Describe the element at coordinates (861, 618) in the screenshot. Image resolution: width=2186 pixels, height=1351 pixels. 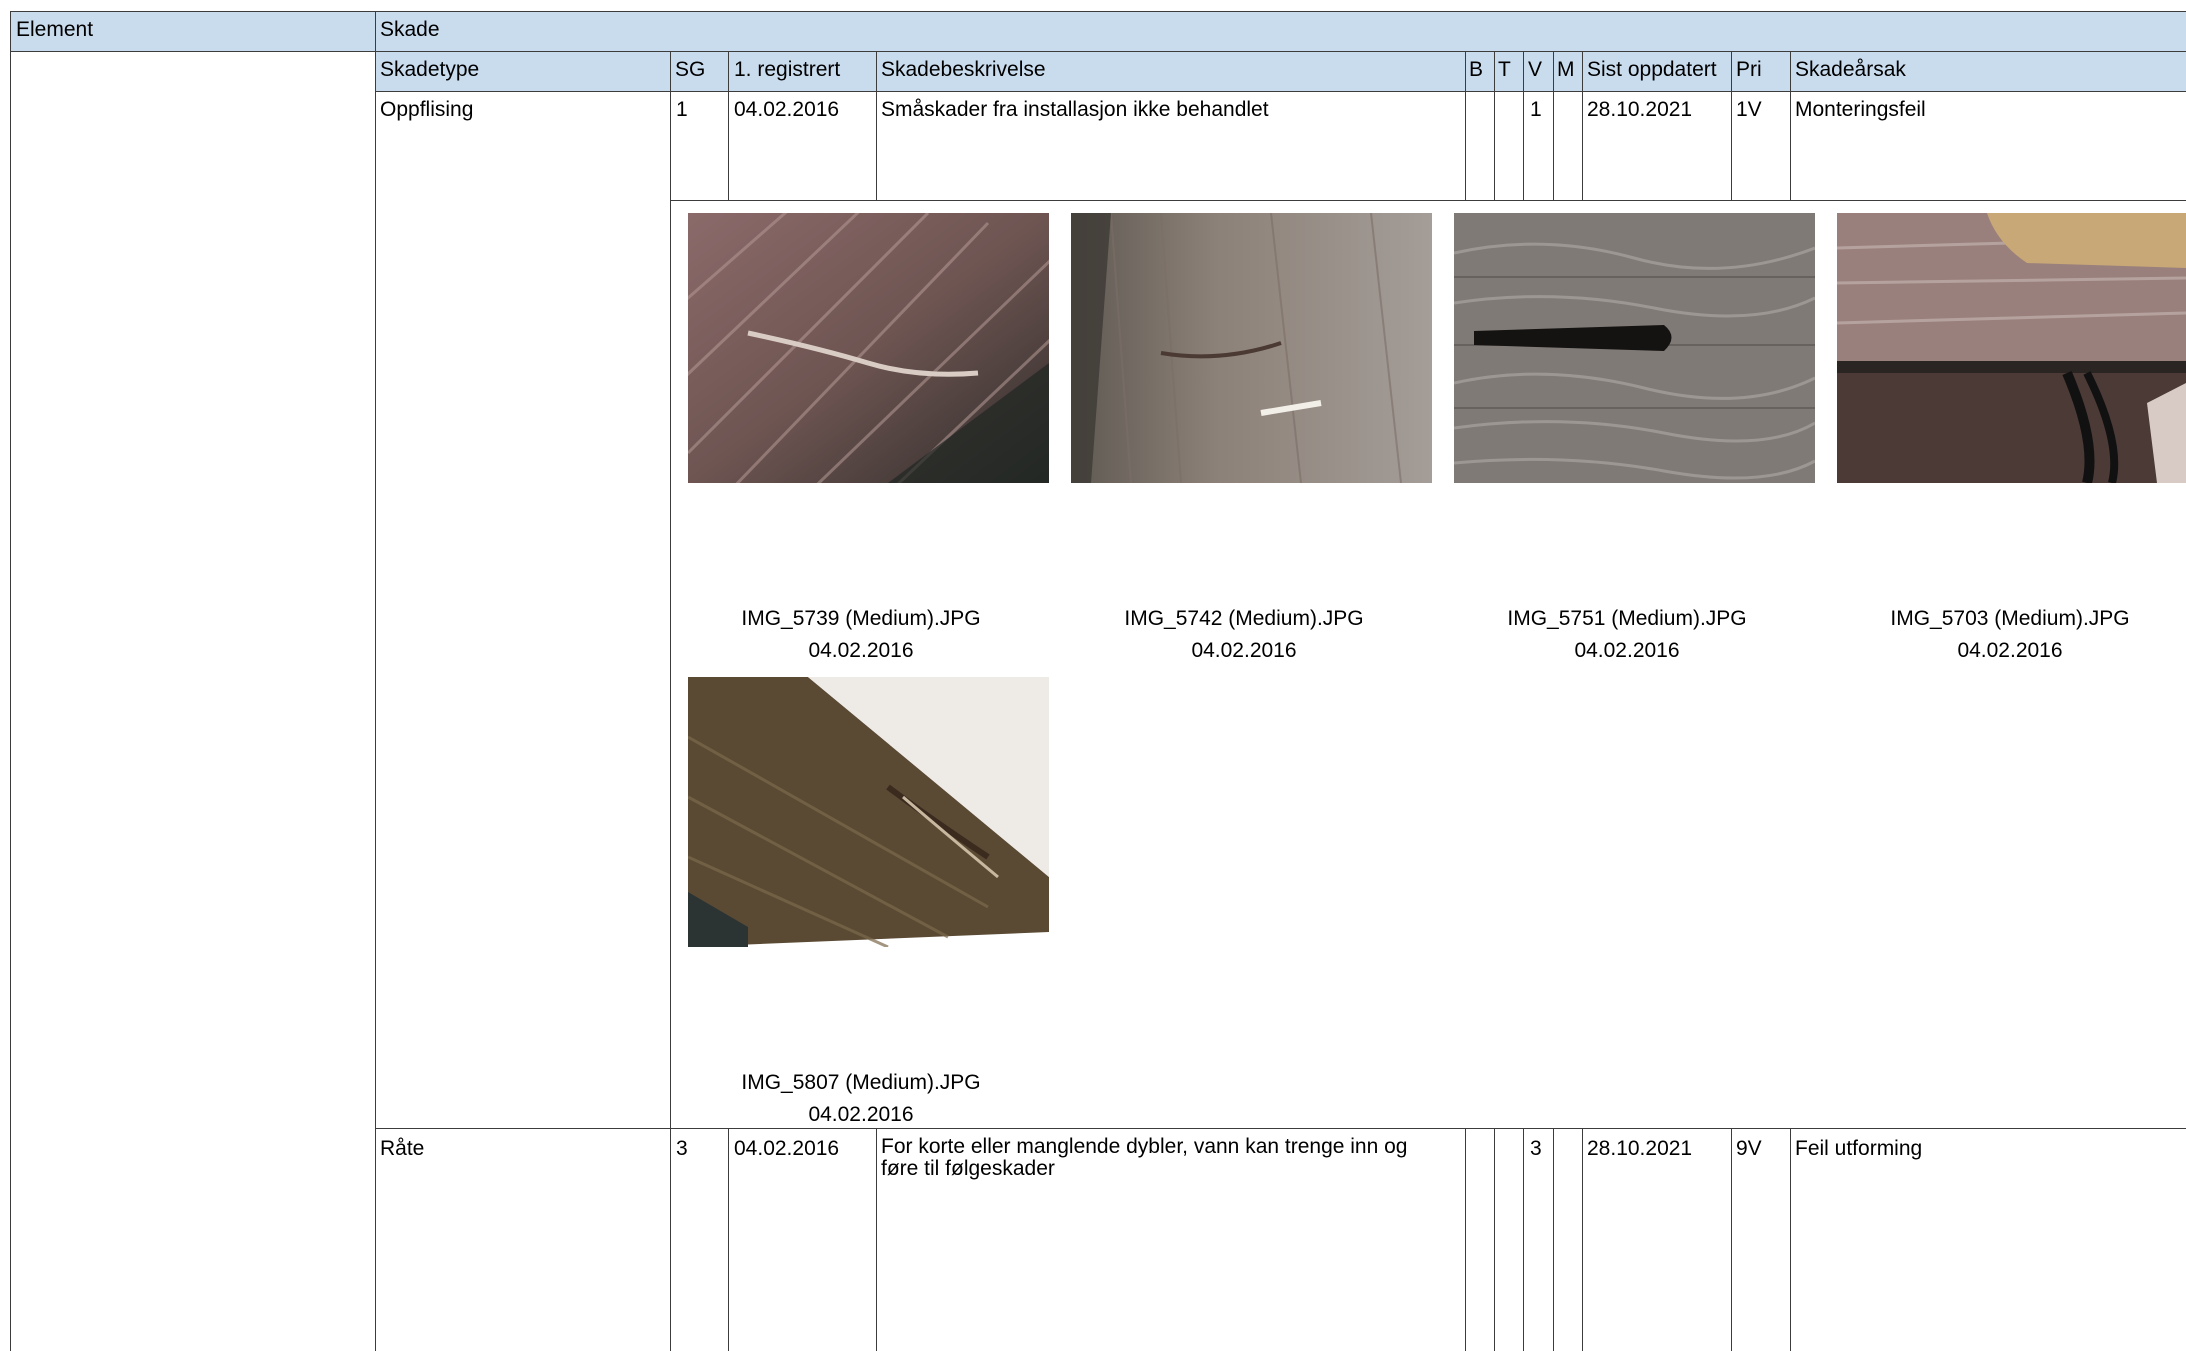
I see `photo-filename: IMG_5739 (Medium).JPG` at that location.